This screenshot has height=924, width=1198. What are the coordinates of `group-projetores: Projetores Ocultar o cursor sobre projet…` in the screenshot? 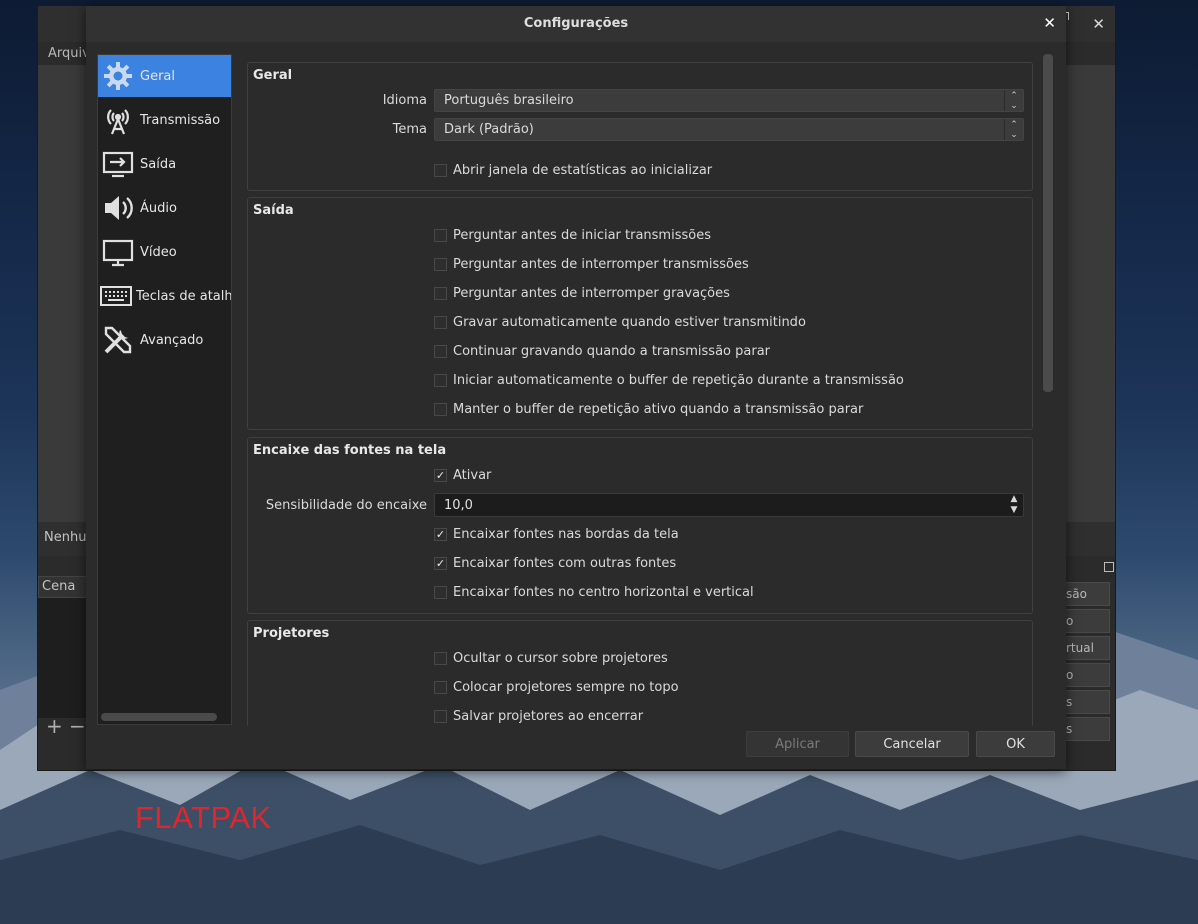 It's located at (640, 673).